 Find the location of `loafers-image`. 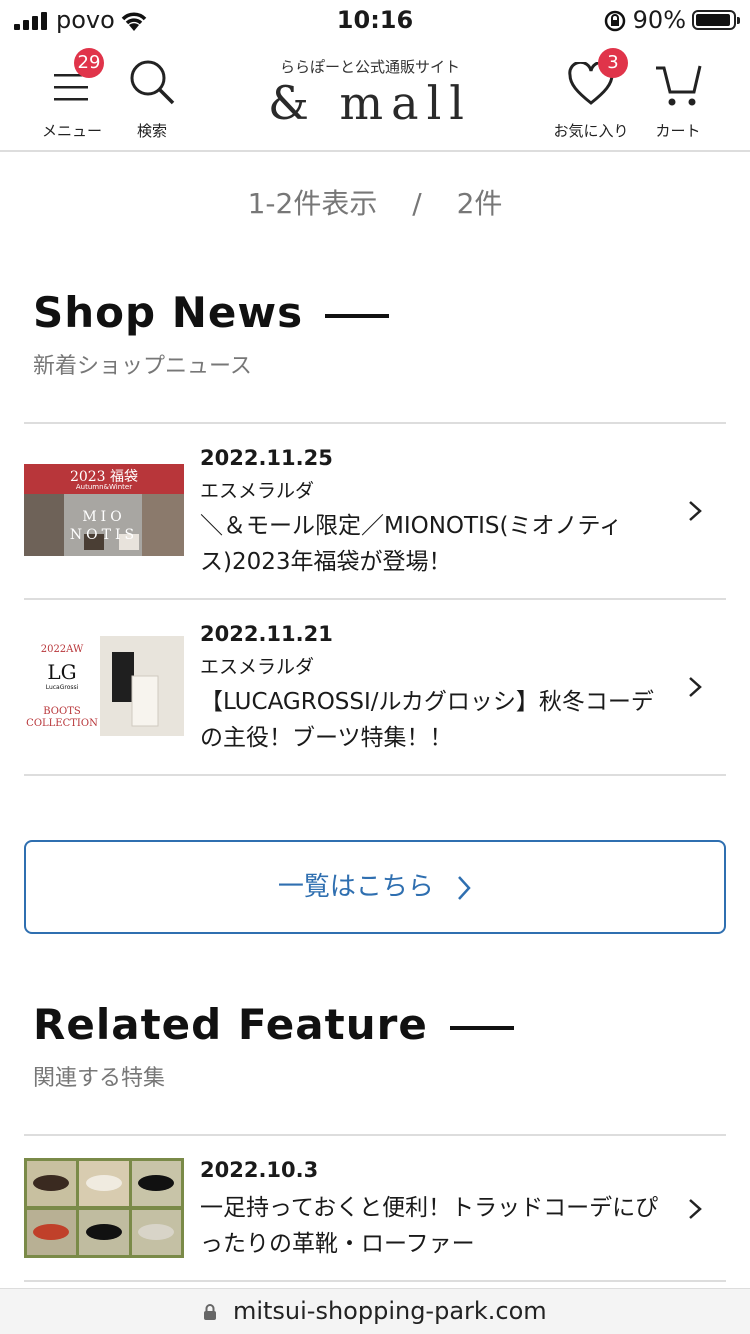

loafers-image is located at coordinates (104, 1208).